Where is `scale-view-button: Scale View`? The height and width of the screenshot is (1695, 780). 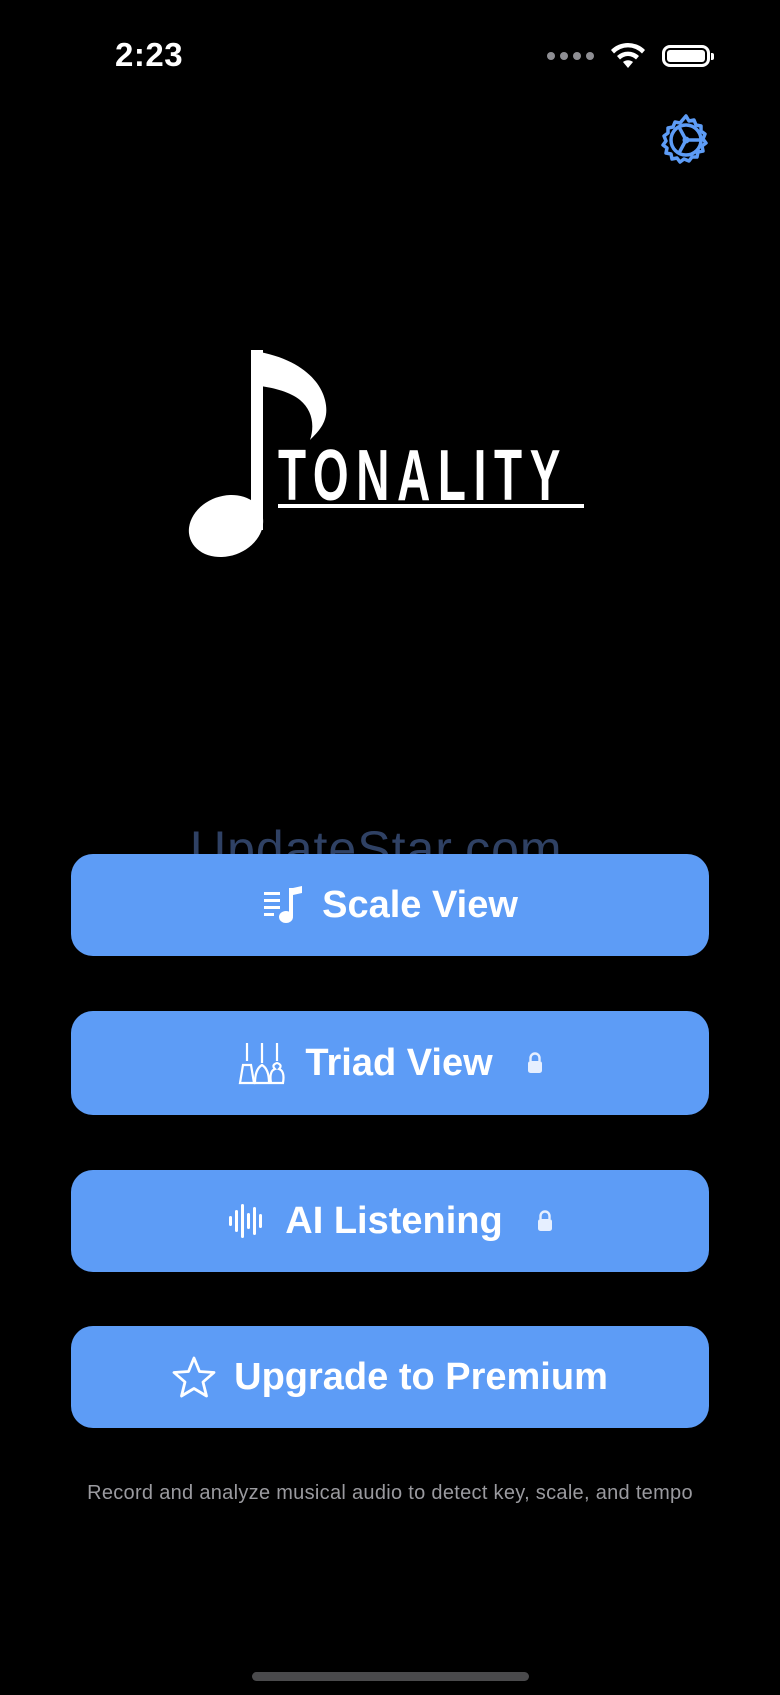 scale-view-button: Scale View is located at coordinates (390, 905).